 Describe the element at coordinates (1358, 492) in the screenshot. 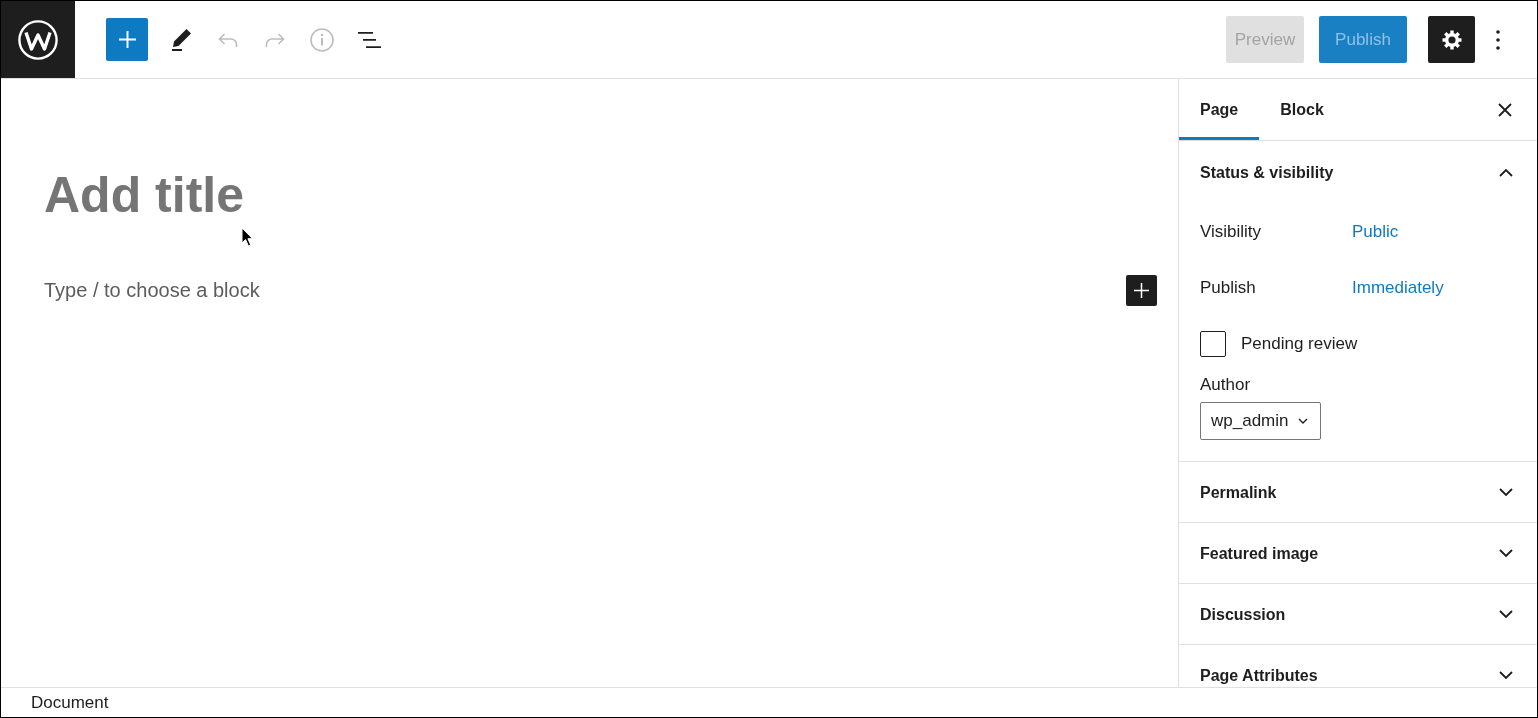

I see `panel-header-button: Permalink` at that location.